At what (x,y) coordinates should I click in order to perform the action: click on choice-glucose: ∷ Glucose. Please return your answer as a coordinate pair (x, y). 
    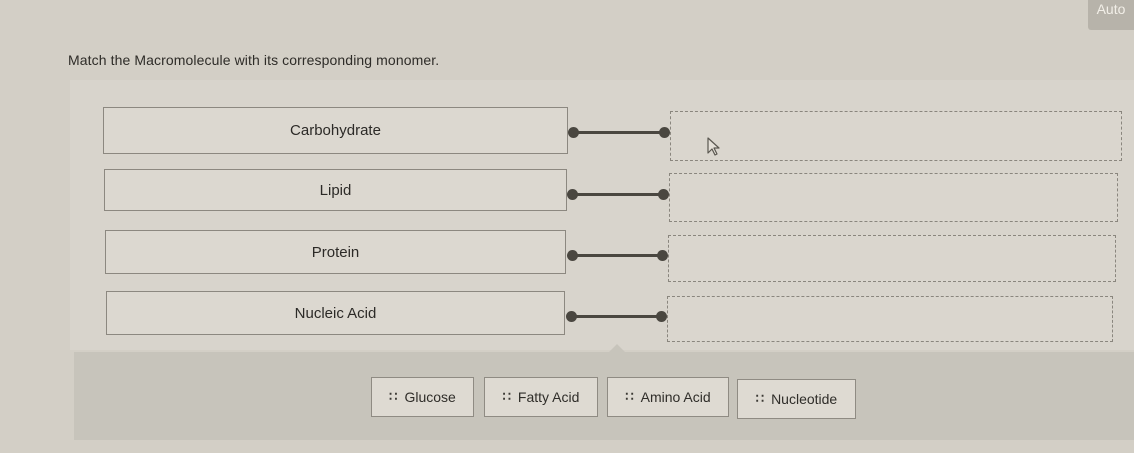
    Looking at the image, I should click on (422, 397).